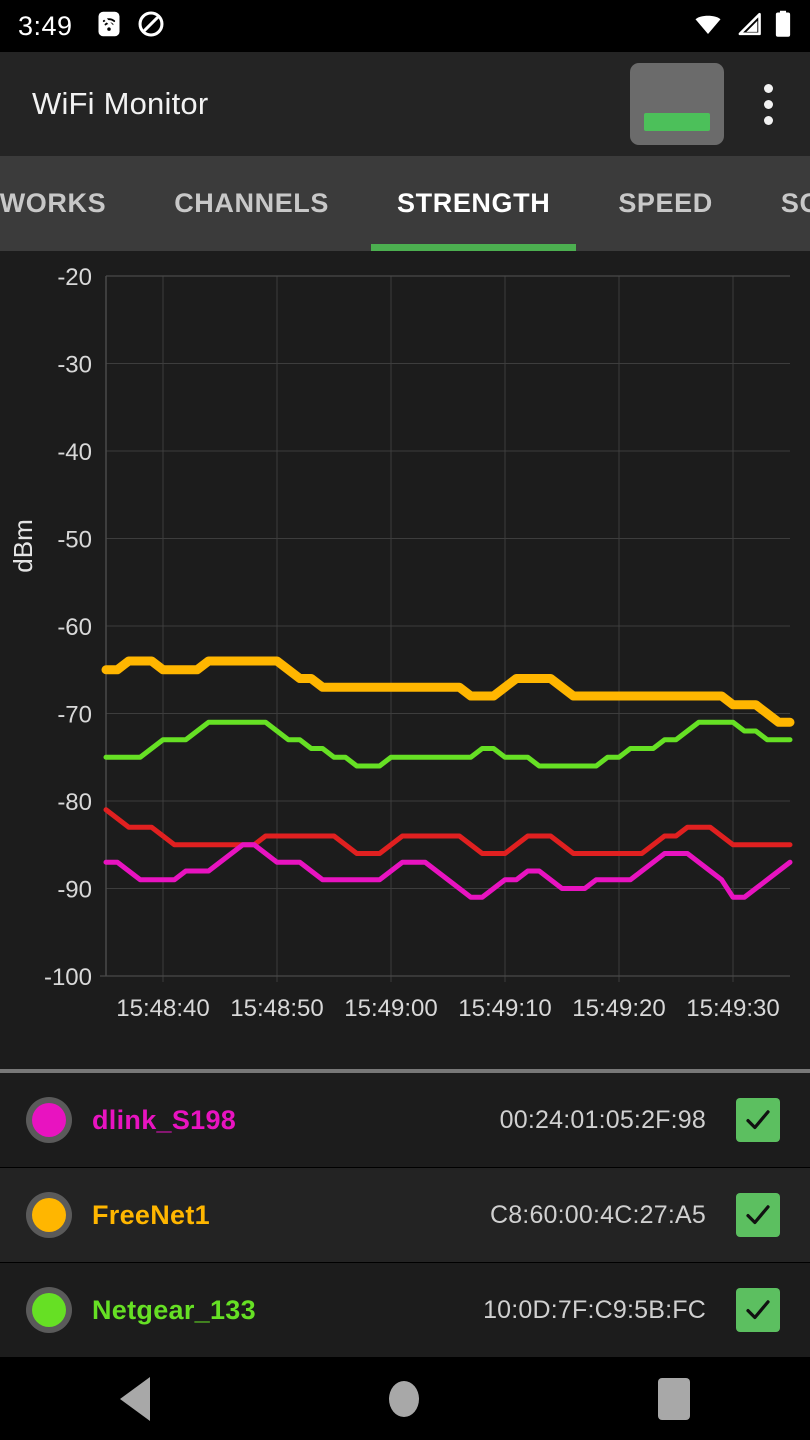 This screenshot has height=1440, width=810. I want to click on network-mac-address: 10:0D:7F:C9:5B:FC, so click(594, 1309).